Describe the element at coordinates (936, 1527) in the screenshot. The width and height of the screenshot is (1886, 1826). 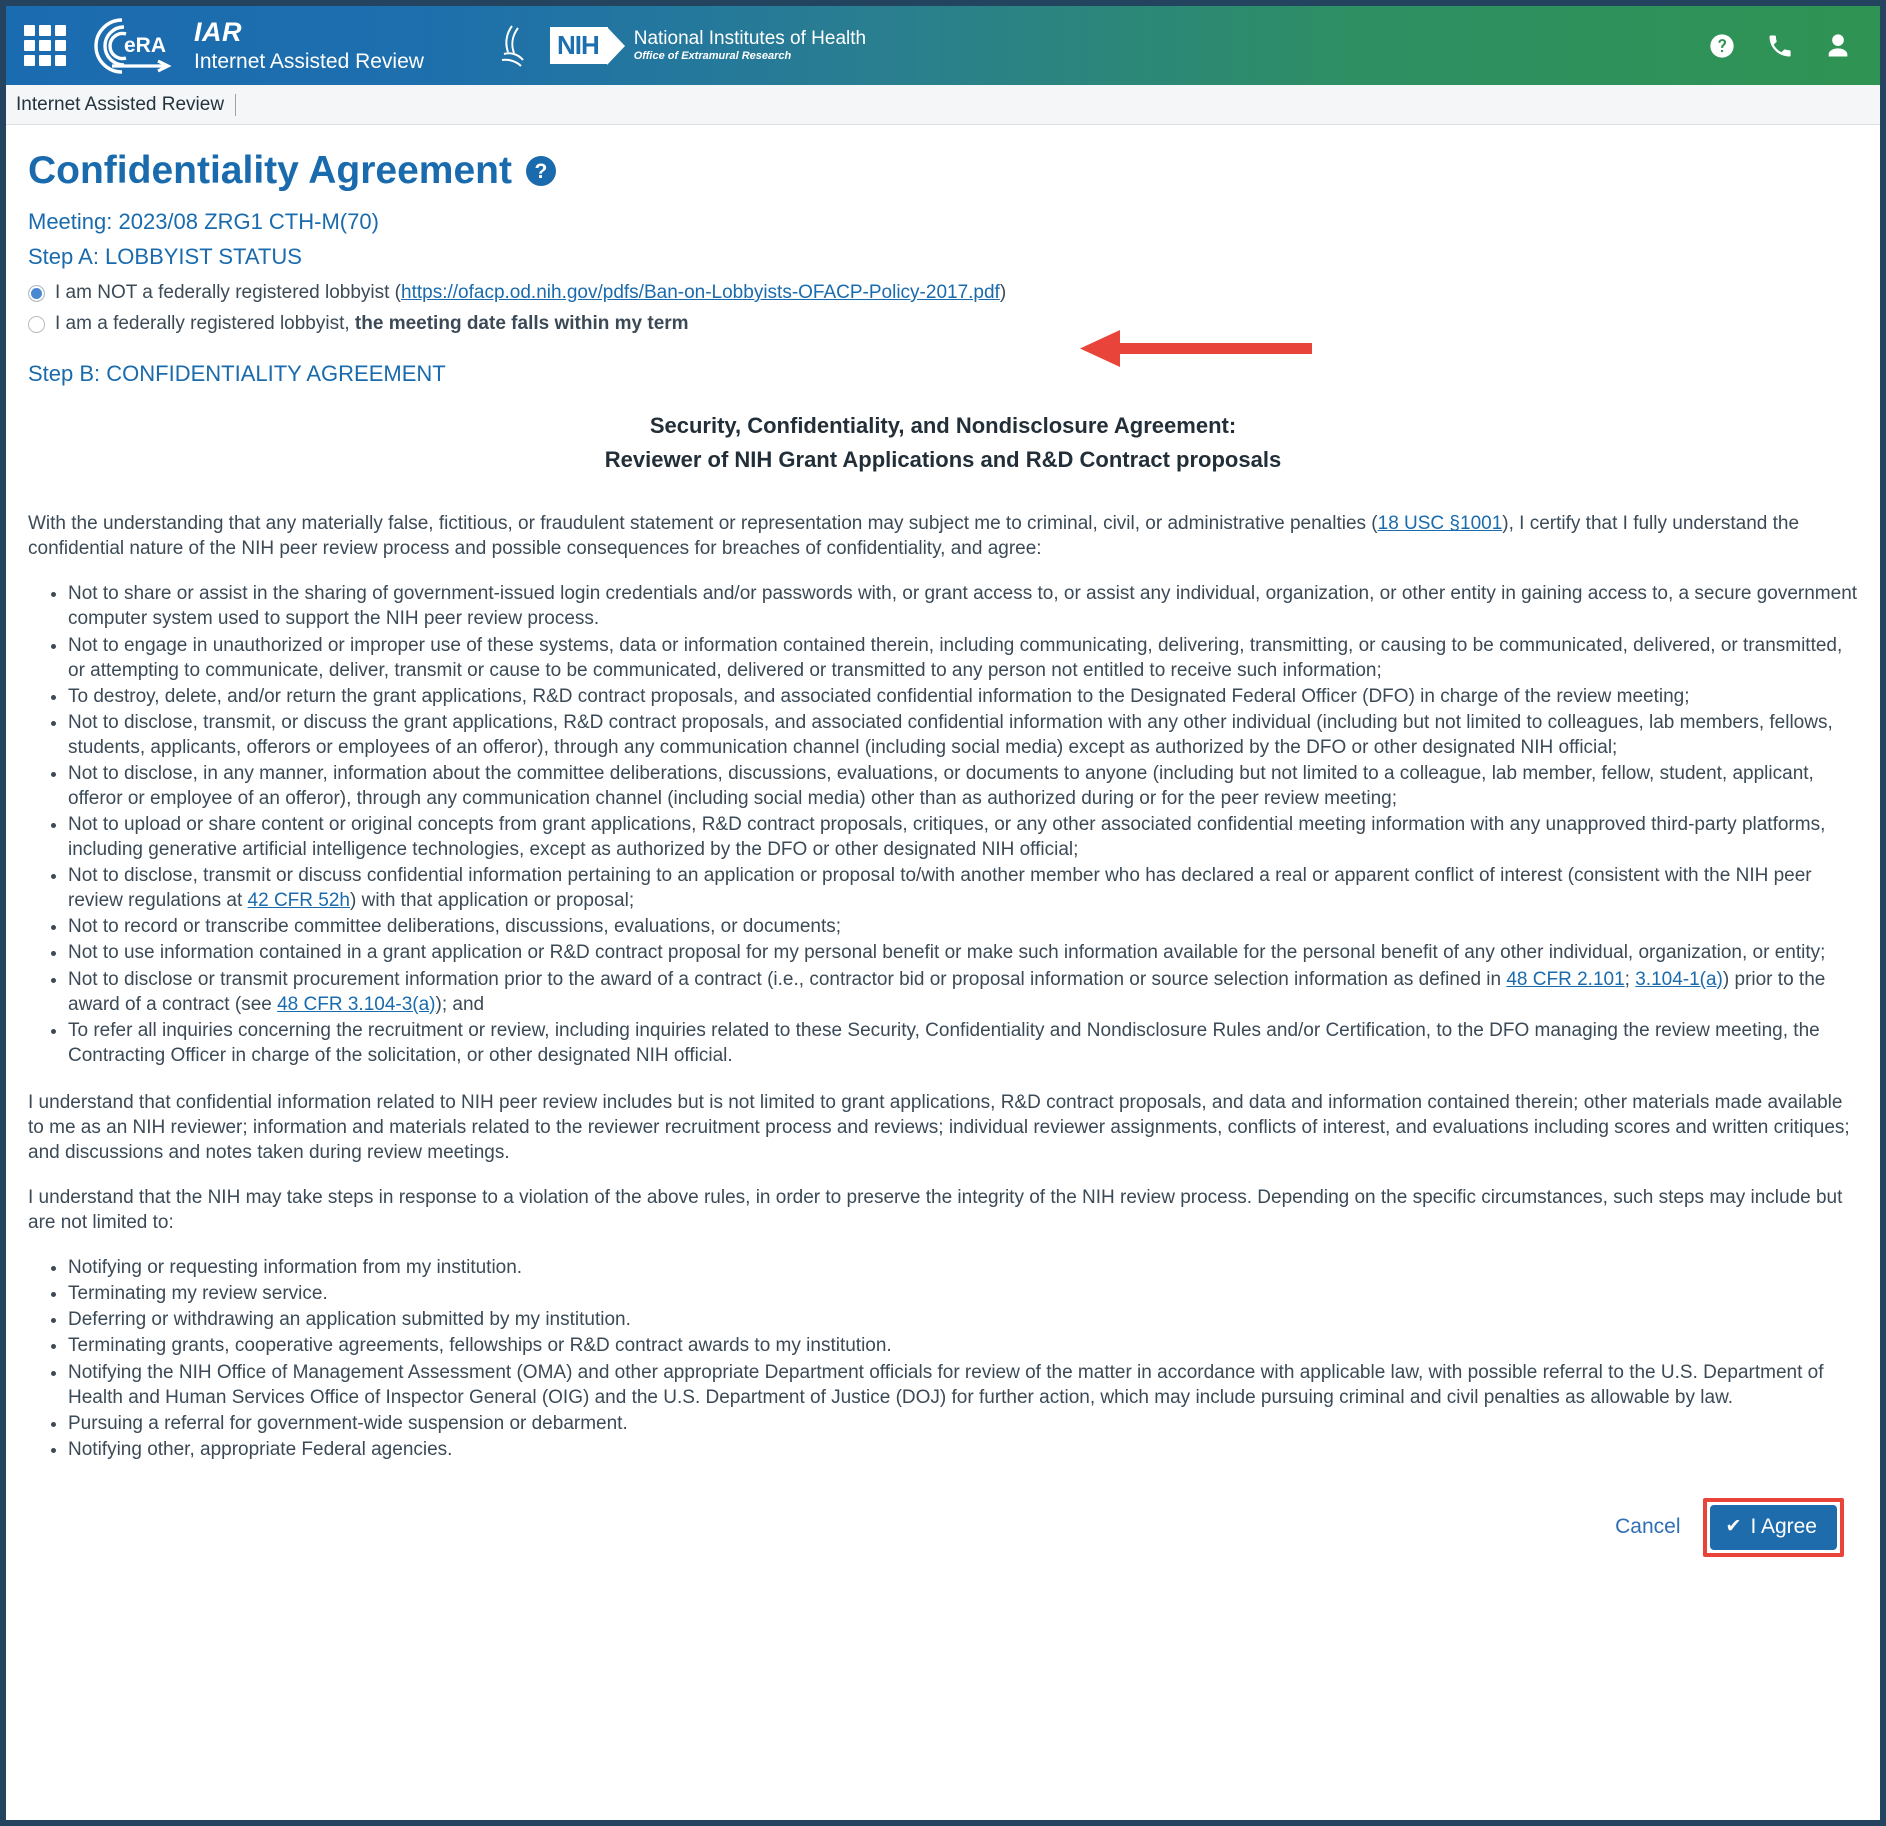
I see `form-actions: Cancel ✔ I Agree` at that location.